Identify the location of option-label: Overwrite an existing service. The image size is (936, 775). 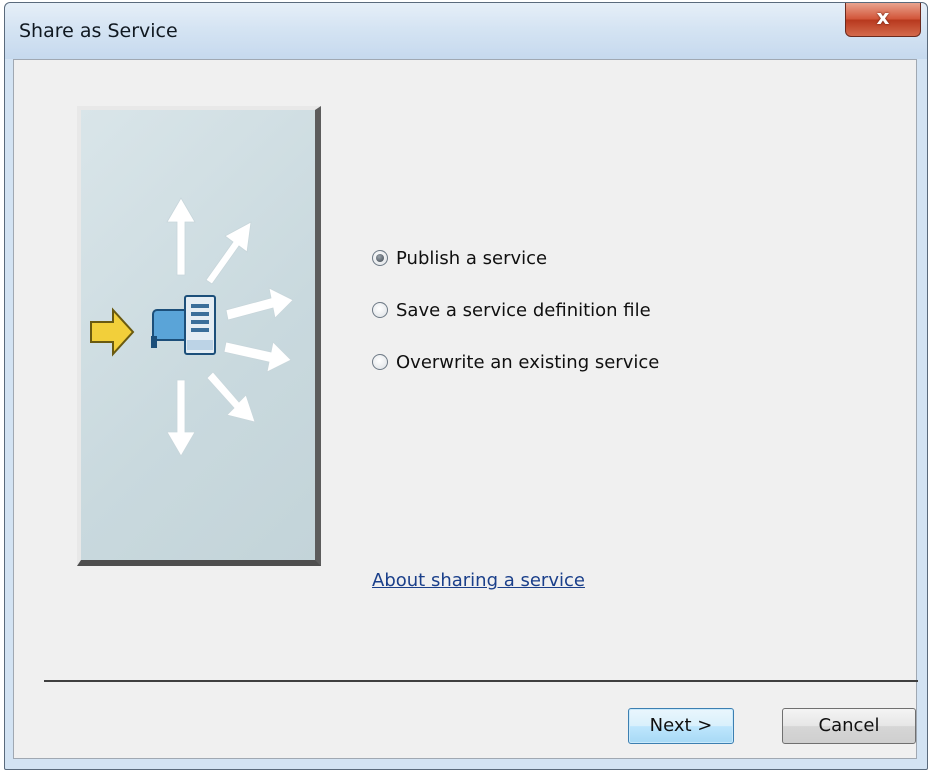
(528, 362).